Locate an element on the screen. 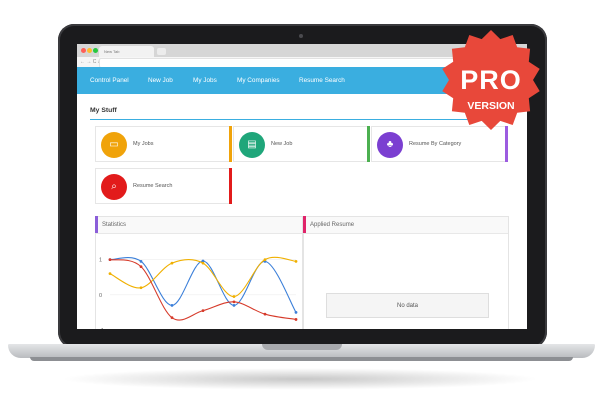 The height and width of the screenshot is (404, 603). tile-label: Resume Search is located at coordinates (153, 186).